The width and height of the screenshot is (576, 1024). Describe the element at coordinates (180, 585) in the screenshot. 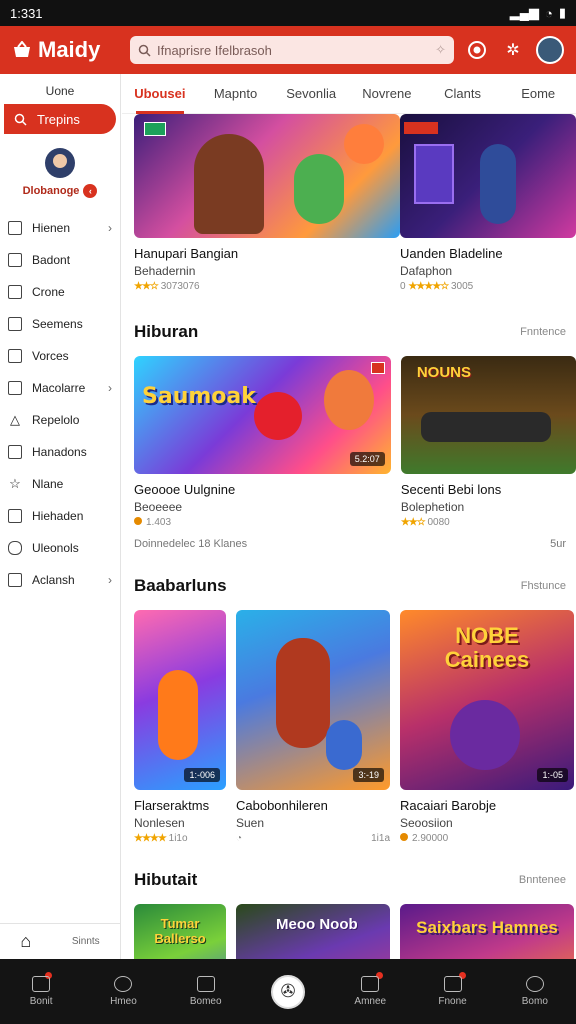

I see `section-title: Baabarluns` at that location.